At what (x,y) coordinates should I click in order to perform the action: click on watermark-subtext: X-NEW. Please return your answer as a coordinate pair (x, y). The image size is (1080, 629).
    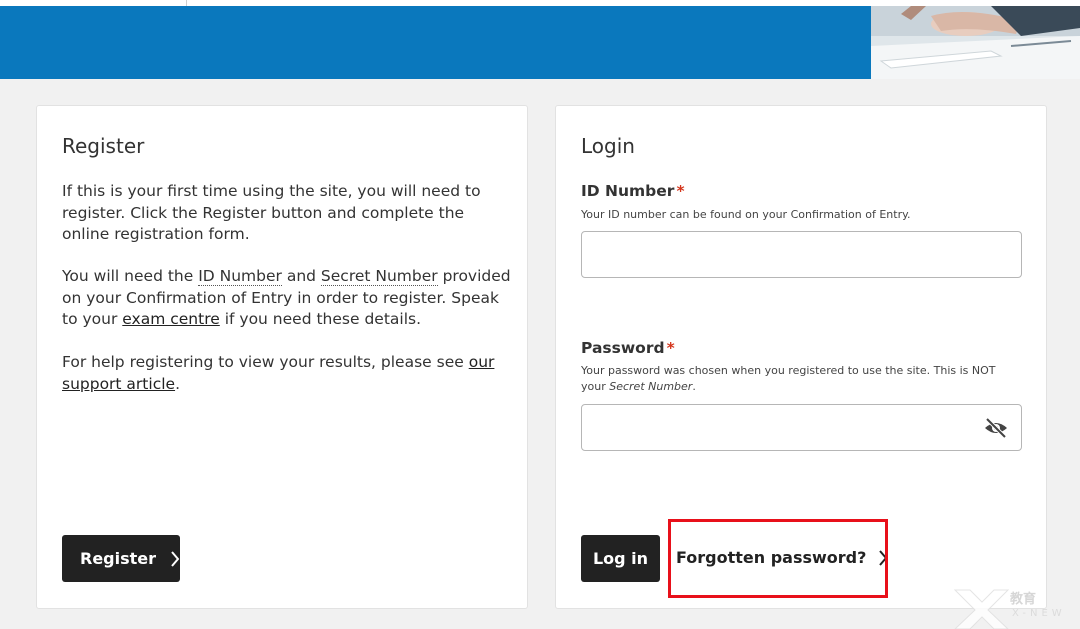
    Looking at the image, I should click on (1039, 613).